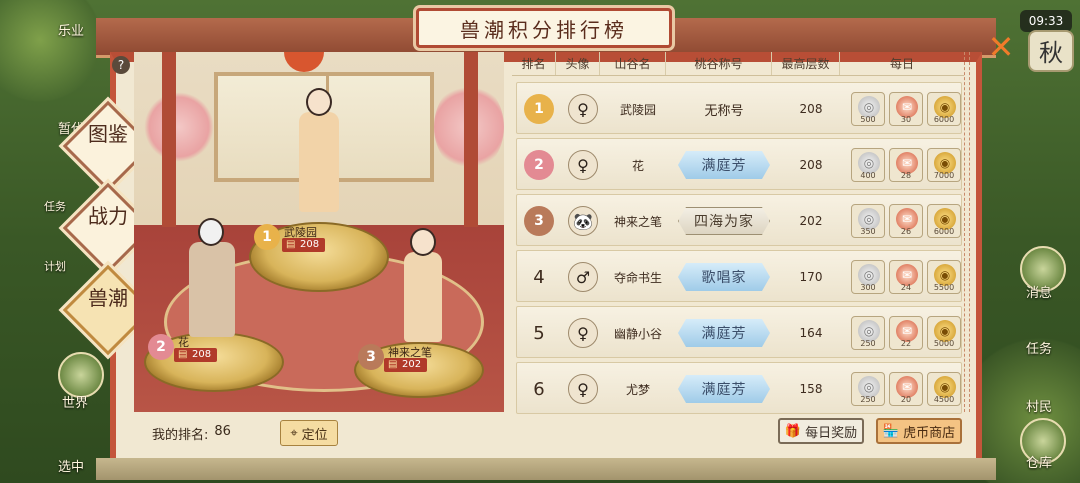  What do you see at coordinates (944, 333) in the screenshot?
I see `reward-item: ◉ 5000` at bounding box center [944, 333].